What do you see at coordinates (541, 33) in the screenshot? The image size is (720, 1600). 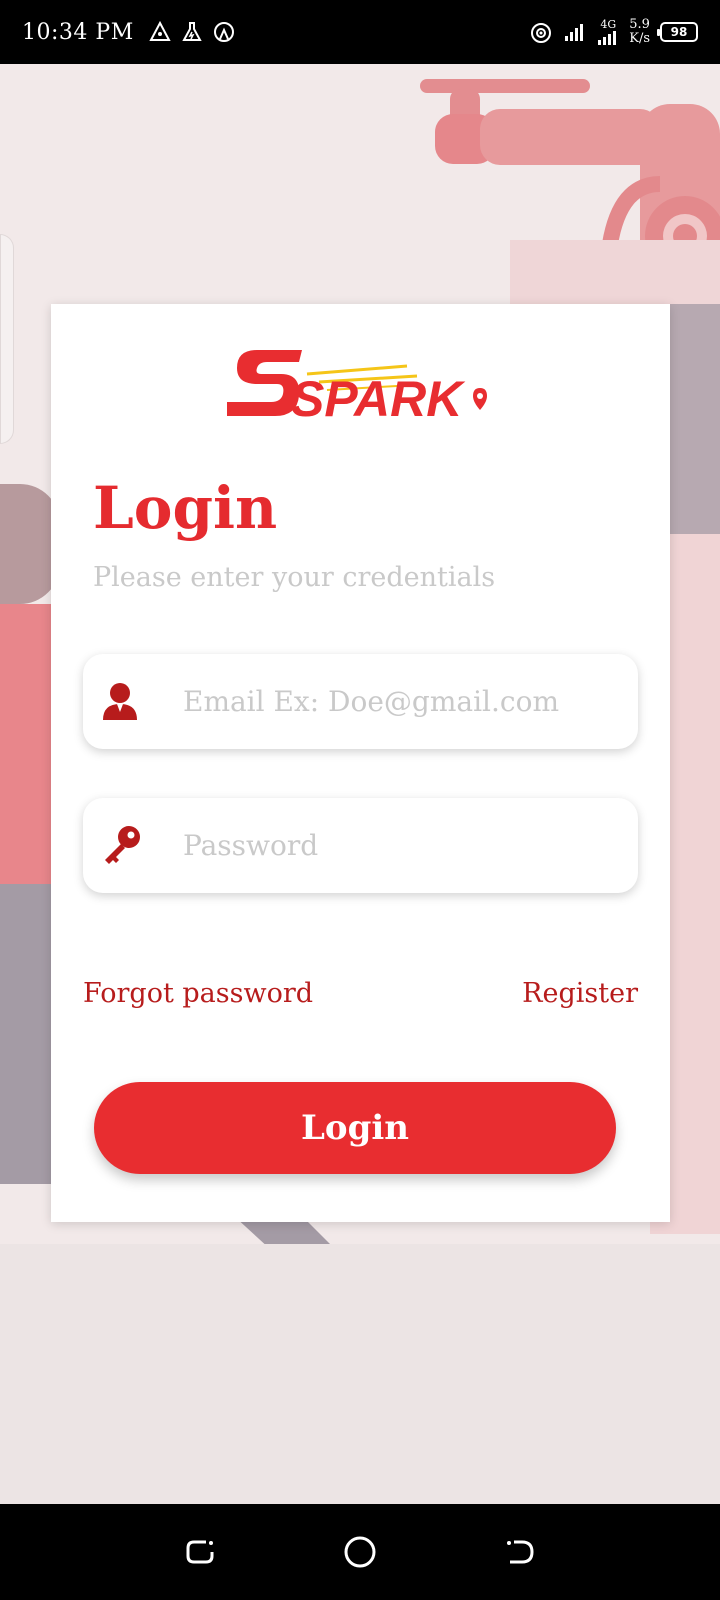 I see `wifi-hotspot-icon` at bounding box center [541, 33].